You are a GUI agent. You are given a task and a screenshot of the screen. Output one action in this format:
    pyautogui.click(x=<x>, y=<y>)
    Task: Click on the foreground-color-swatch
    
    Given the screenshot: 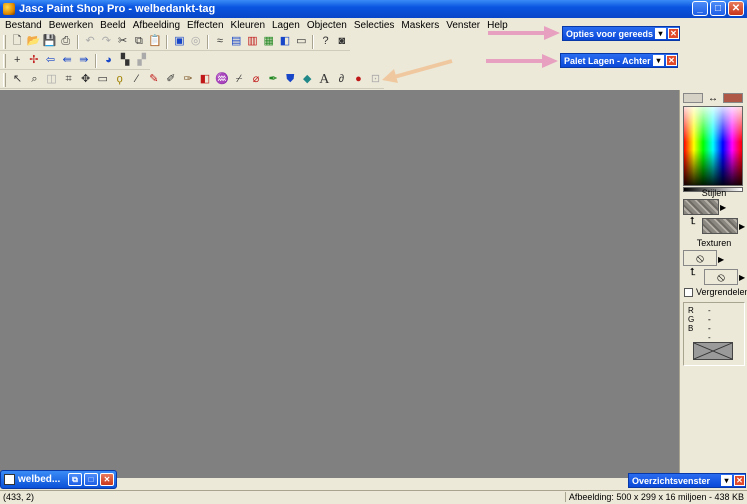 What is the action you would take?
    pyautogui.click(x=693, y=98)
    